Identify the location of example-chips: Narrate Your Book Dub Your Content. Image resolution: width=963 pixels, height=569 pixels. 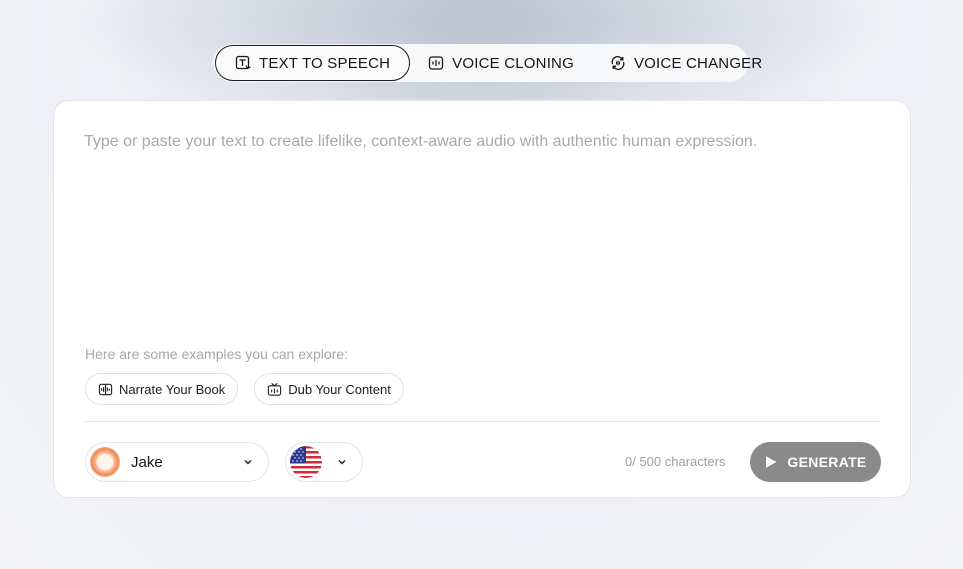
(244, 389).